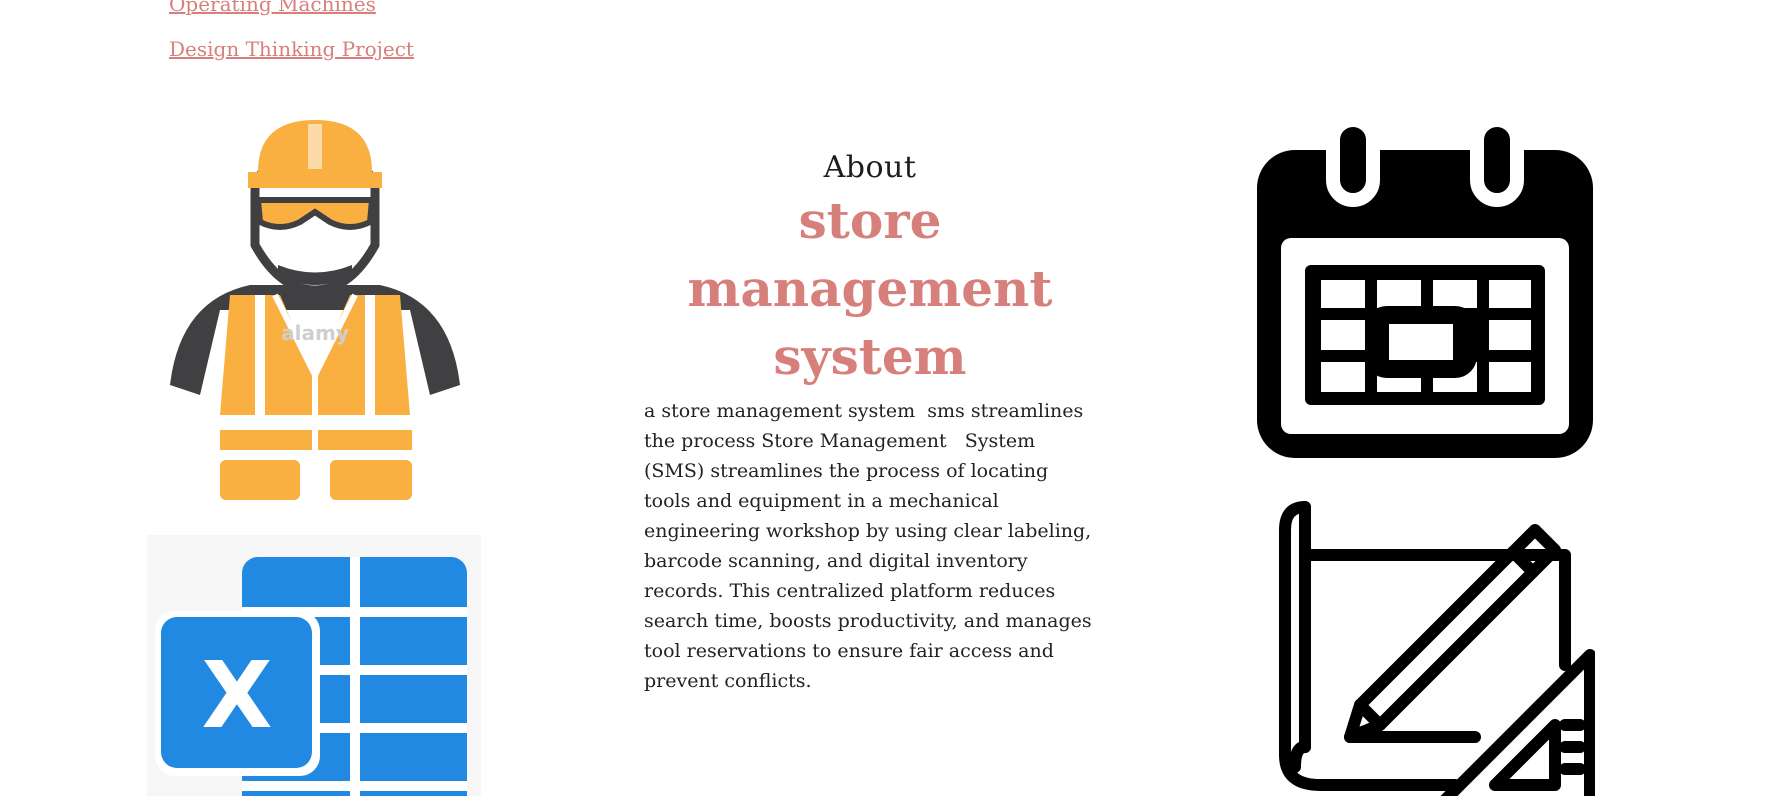  Describe the element at coordinates (291, 49) in the screenshot. I see `nav-link-design-thinking-project: Design Thinking Project` at that location.